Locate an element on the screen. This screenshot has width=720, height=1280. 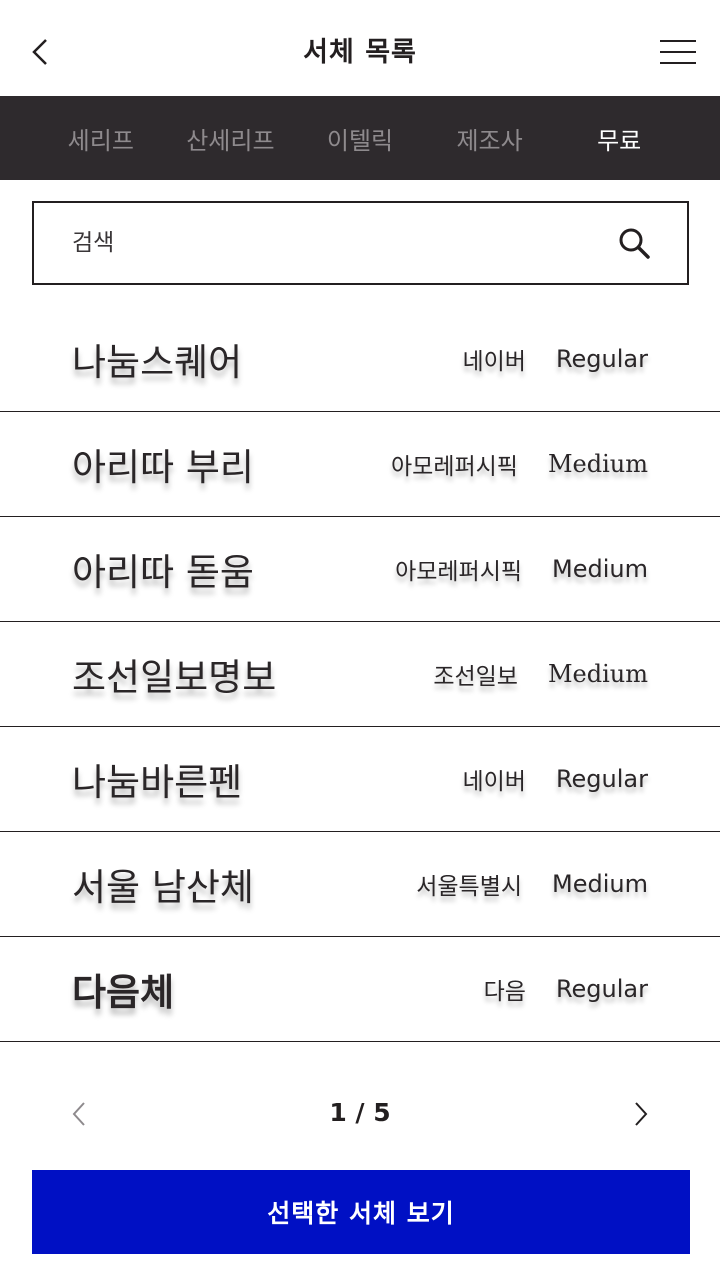
page-indicator: 1 / 5 is located at coordinates (360, 1112).